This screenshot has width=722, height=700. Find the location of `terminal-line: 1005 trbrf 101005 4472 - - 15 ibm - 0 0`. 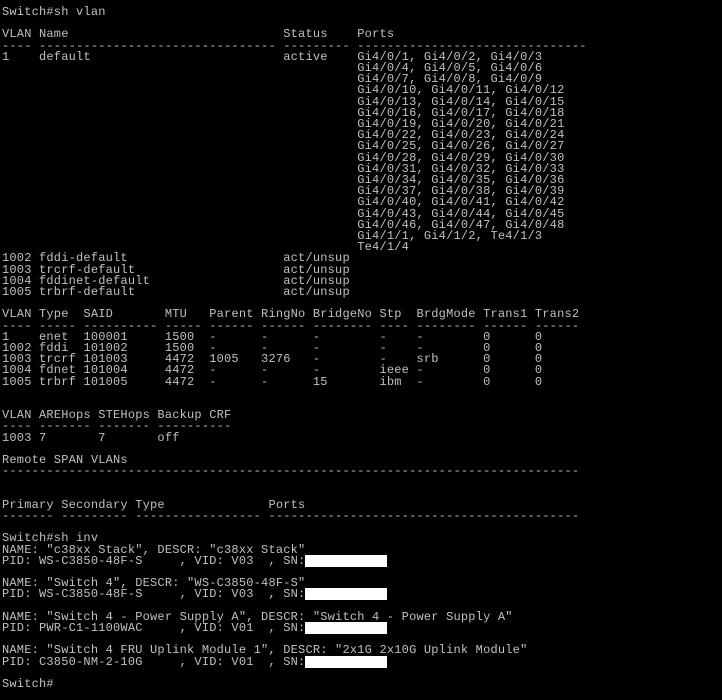

terminal-line: 1005 trbrf 101005 4472 - - 15 ibm - 0 0 is located at coordinates (272, 381).